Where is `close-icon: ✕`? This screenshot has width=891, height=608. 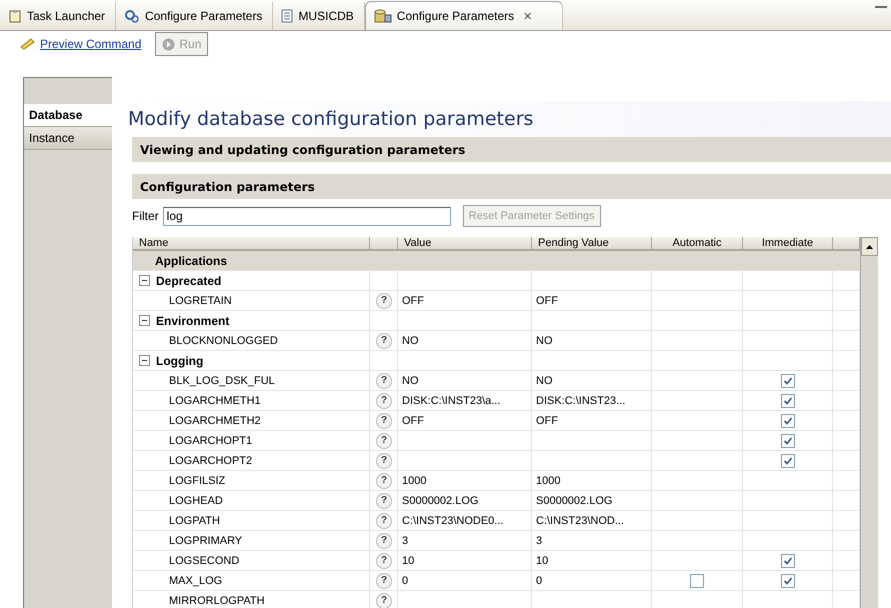 close-icon: ✕ is located at coordinates (527, 16).